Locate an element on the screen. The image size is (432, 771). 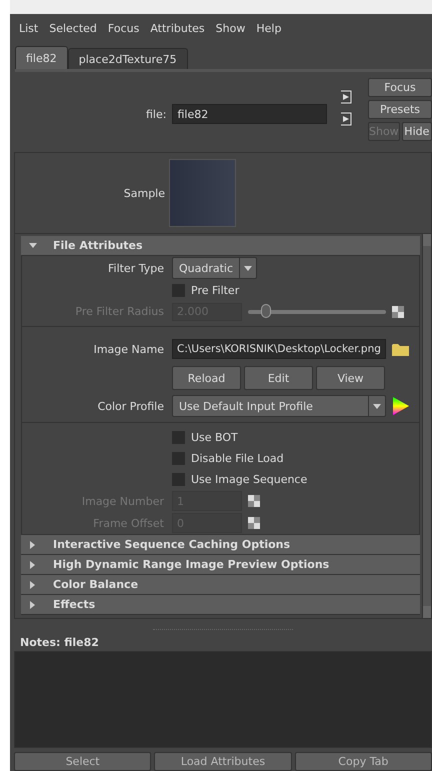
node-label: file: is located at coordinates (156, 114).